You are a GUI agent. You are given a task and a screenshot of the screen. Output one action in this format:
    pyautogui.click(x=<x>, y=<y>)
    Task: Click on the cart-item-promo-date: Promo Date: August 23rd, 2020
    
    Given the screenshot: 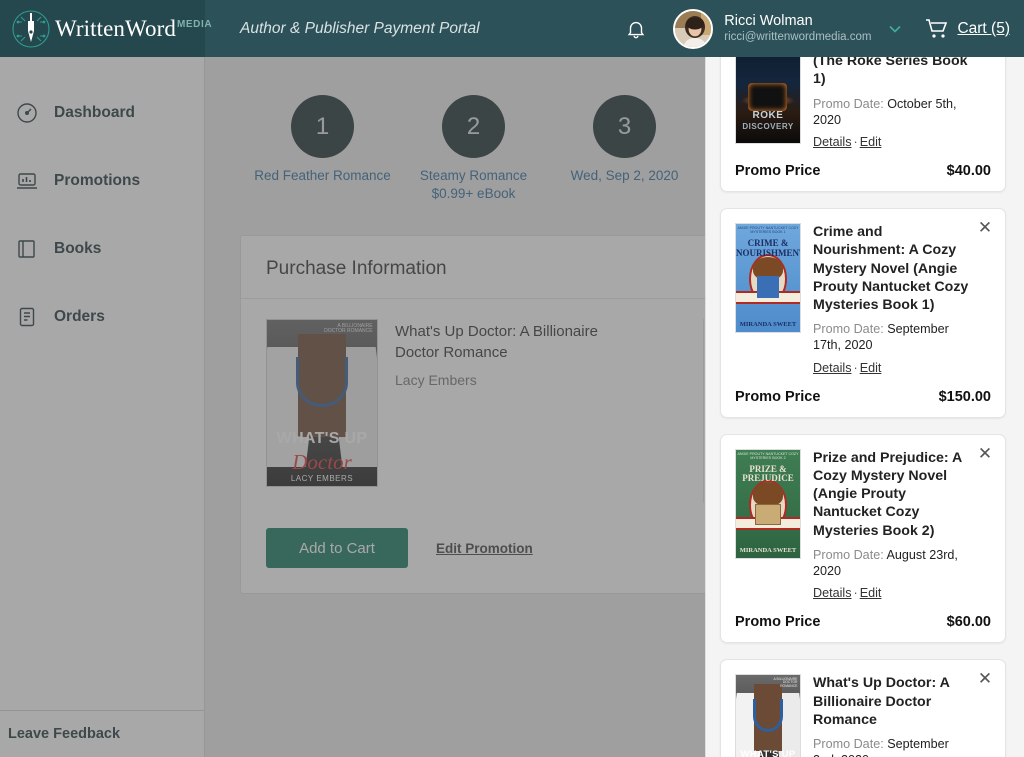 What is the action you would take?
    pyautogui.click(x=893, y=563)
    